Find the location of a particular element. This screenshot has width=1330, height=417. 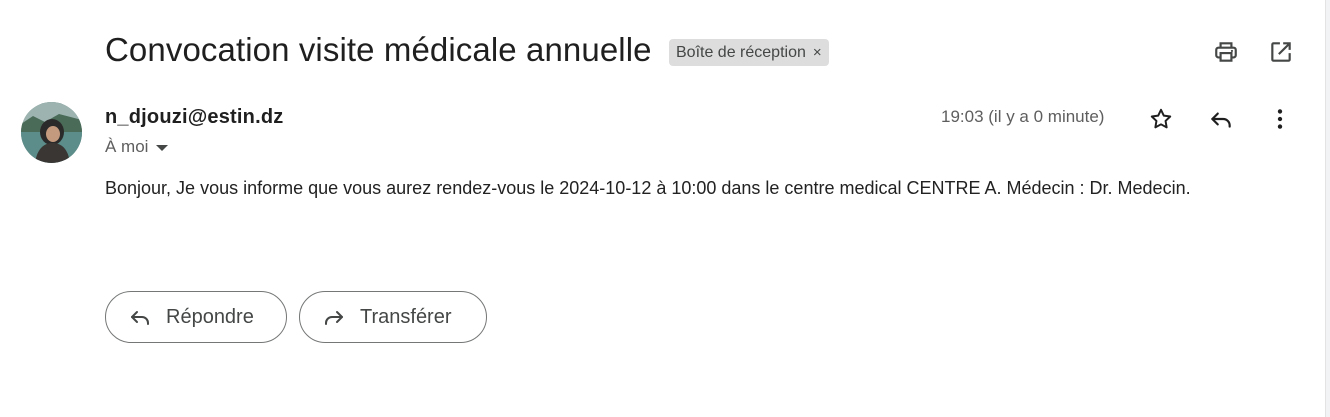

forward-button: Transférer is located at coordinates (393, 317).